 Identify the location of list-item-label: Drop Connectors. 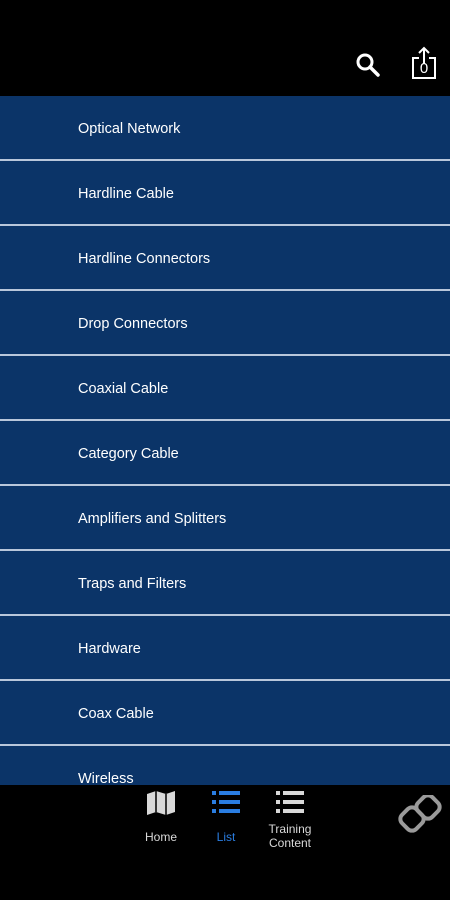
(133, 324).